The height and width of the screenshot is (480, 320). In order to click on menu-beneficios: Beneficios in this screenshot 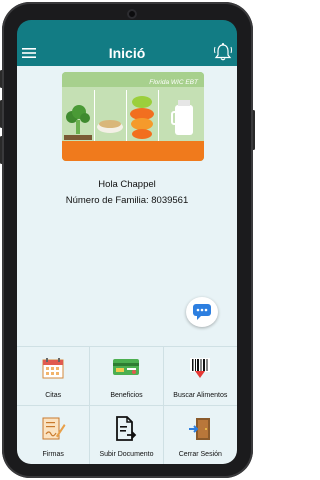, I will do `click(127, 376)`.